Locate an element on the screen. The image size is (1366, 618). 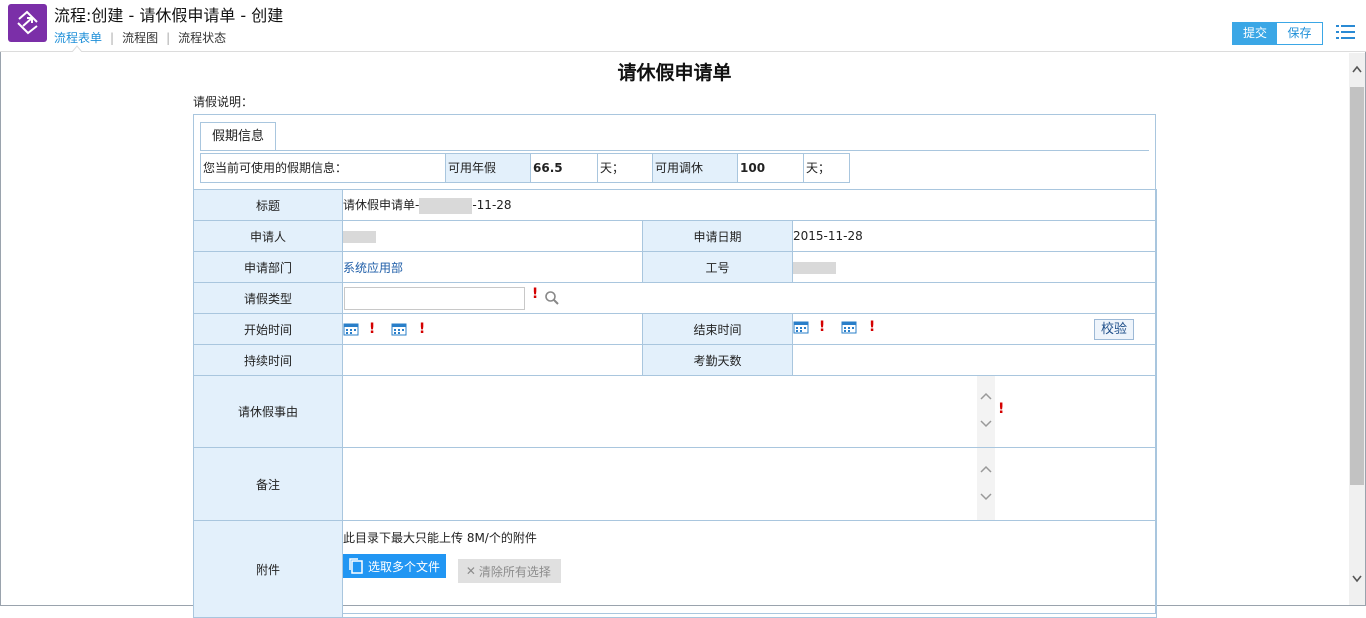
app-logo-icon is located at coordinates (27, 23).